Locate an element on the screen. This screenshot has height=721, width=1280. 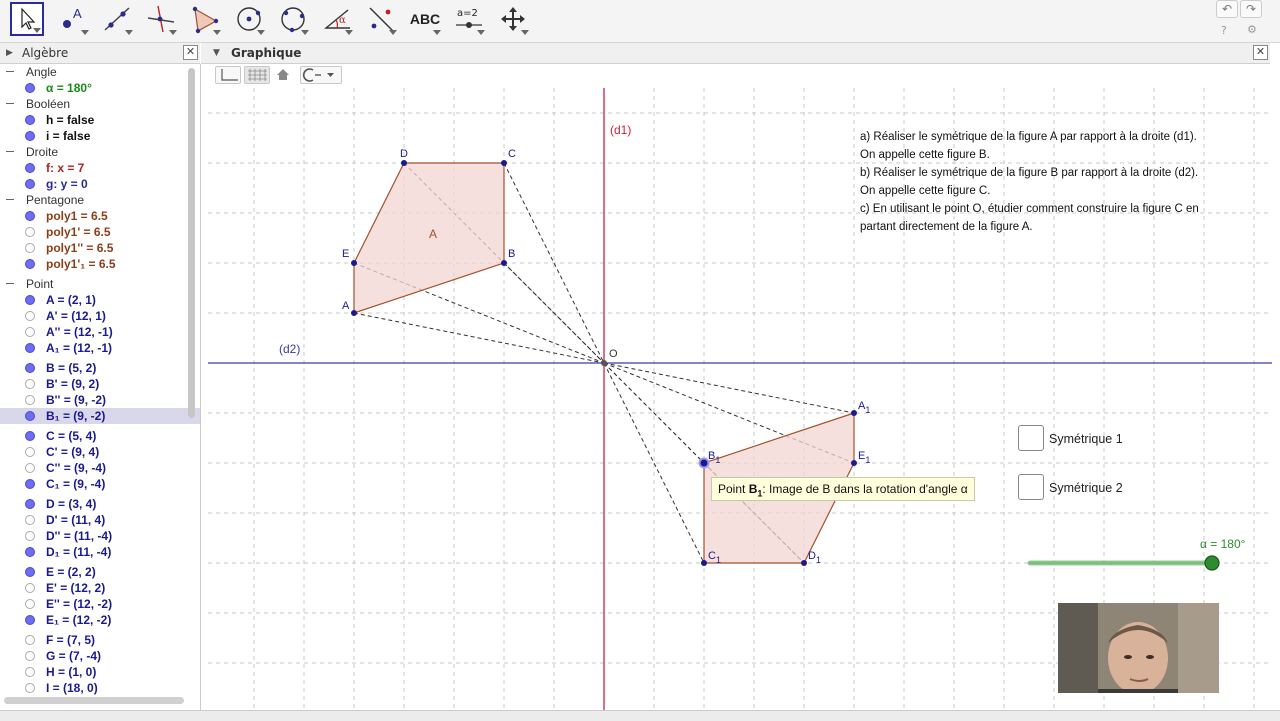
algebra-item: D' = (11, 4) is located at coordinates (100, 520).